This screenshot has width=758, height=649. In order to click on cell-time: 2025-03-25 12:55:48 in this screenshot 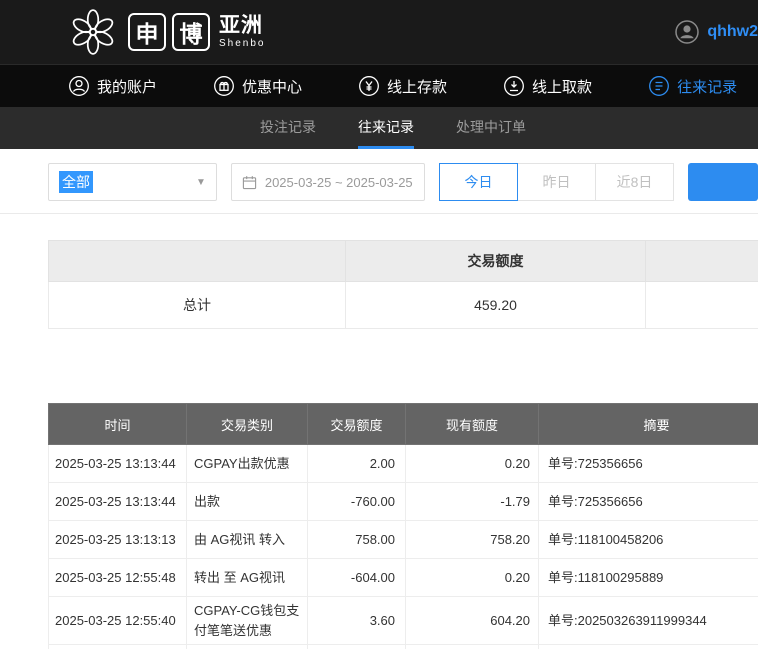, I will do `click(117, 577)`.